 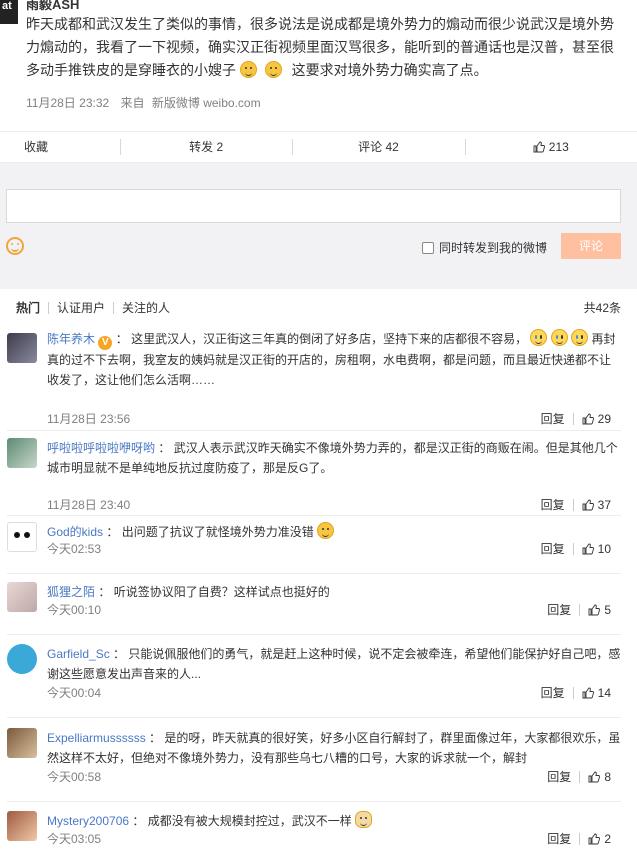 I want to click on comment-like-count: 5, so click(x=607, y=609).